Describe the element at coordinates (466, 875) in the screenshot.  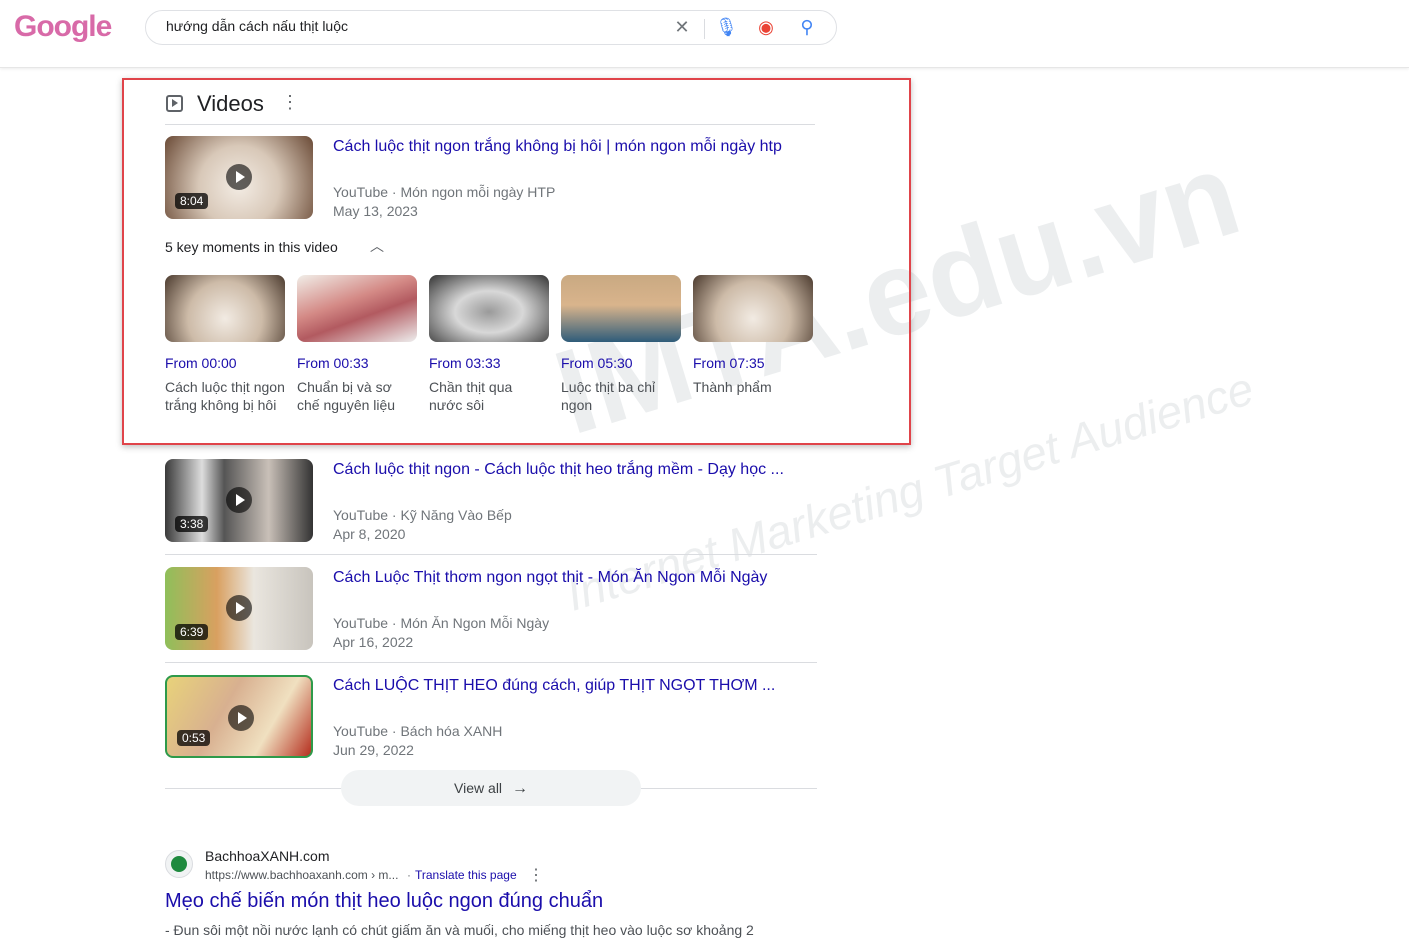
I see `translate-link: Translate this page` at that location.